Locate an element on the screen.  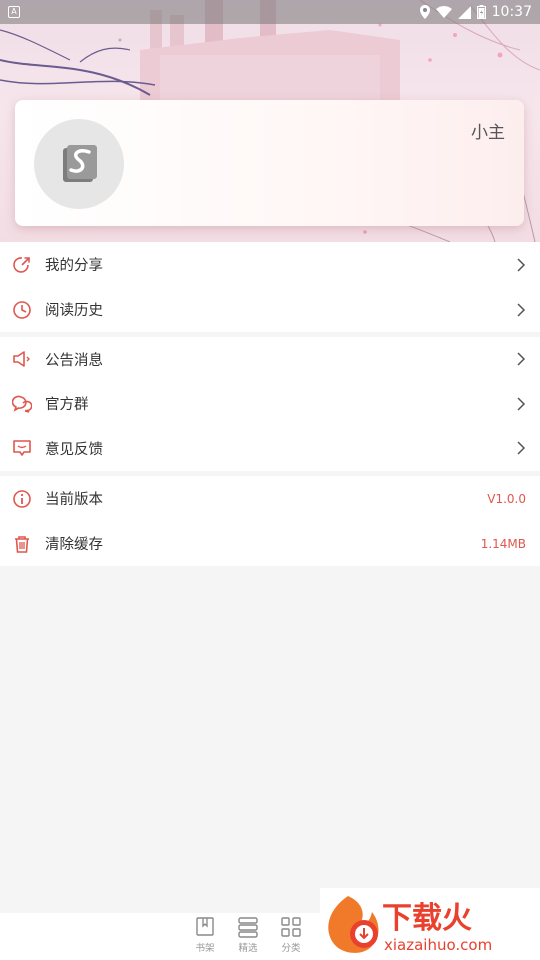
nav-tab-bookshelf: 书架 is located at coordinates (205, 935).